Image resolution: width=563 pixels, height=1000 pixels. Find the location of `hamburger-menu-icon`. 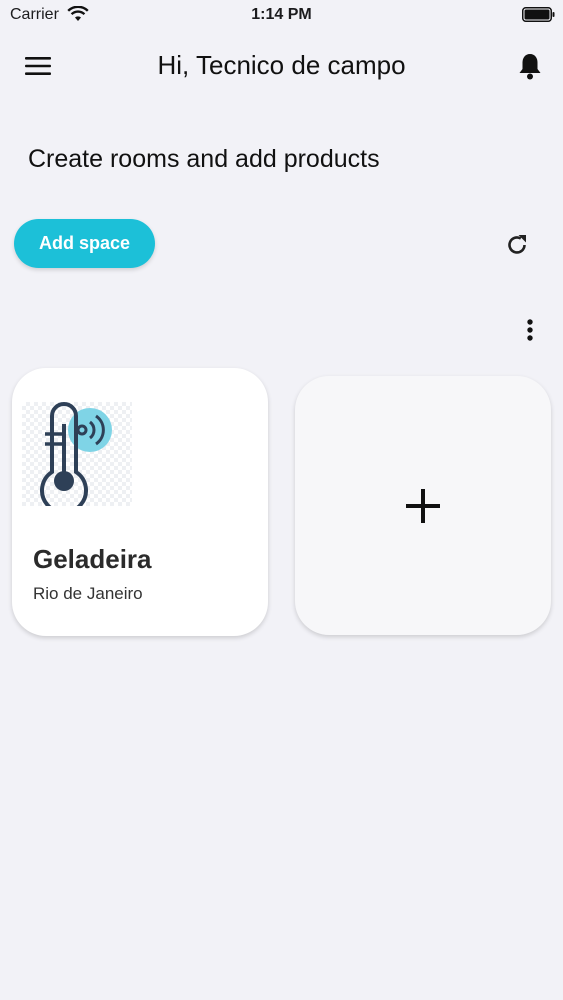

hamburger-menu-icon is located at coordinates (38, 66).